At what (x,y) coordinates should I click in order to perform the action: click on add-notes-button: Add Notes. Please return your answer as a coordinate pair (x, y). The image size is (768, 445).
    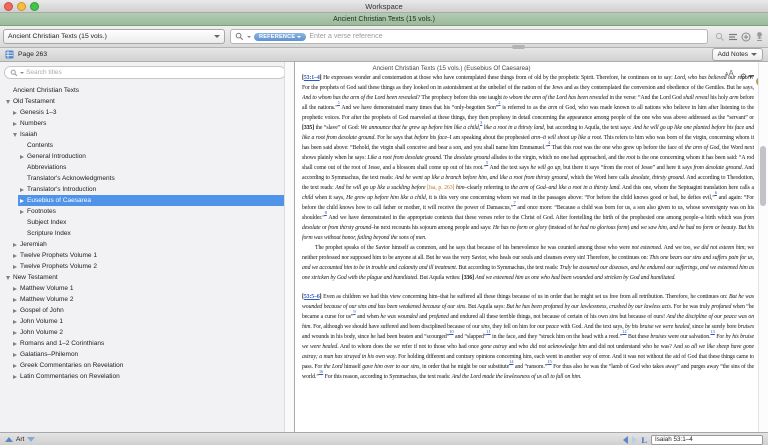
    Looking at the image, I should click on (737, 54).